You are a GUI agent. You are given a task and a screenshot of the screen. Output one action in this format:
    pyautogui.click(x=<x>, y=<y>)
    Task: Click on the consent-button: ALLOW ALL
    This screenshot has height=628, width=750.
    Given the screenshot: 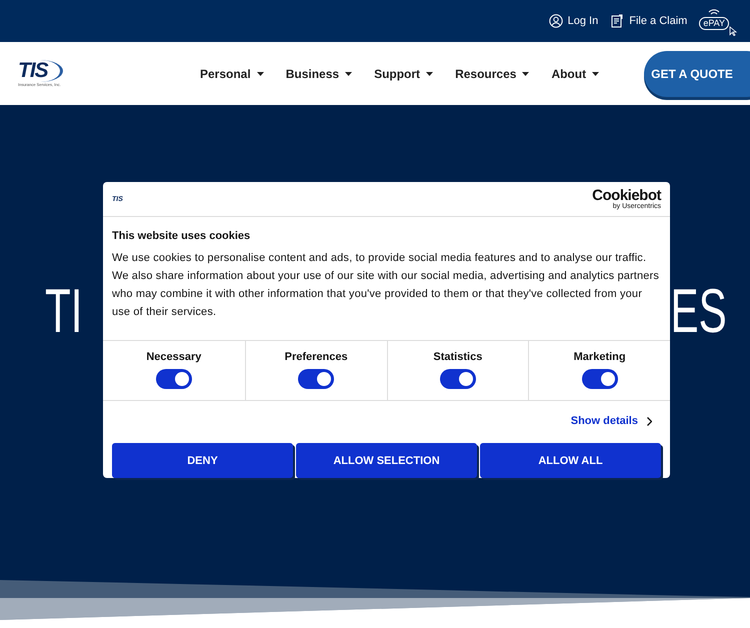 What is the action you would take?
    pyautogui.click(x=570, y=460)
    